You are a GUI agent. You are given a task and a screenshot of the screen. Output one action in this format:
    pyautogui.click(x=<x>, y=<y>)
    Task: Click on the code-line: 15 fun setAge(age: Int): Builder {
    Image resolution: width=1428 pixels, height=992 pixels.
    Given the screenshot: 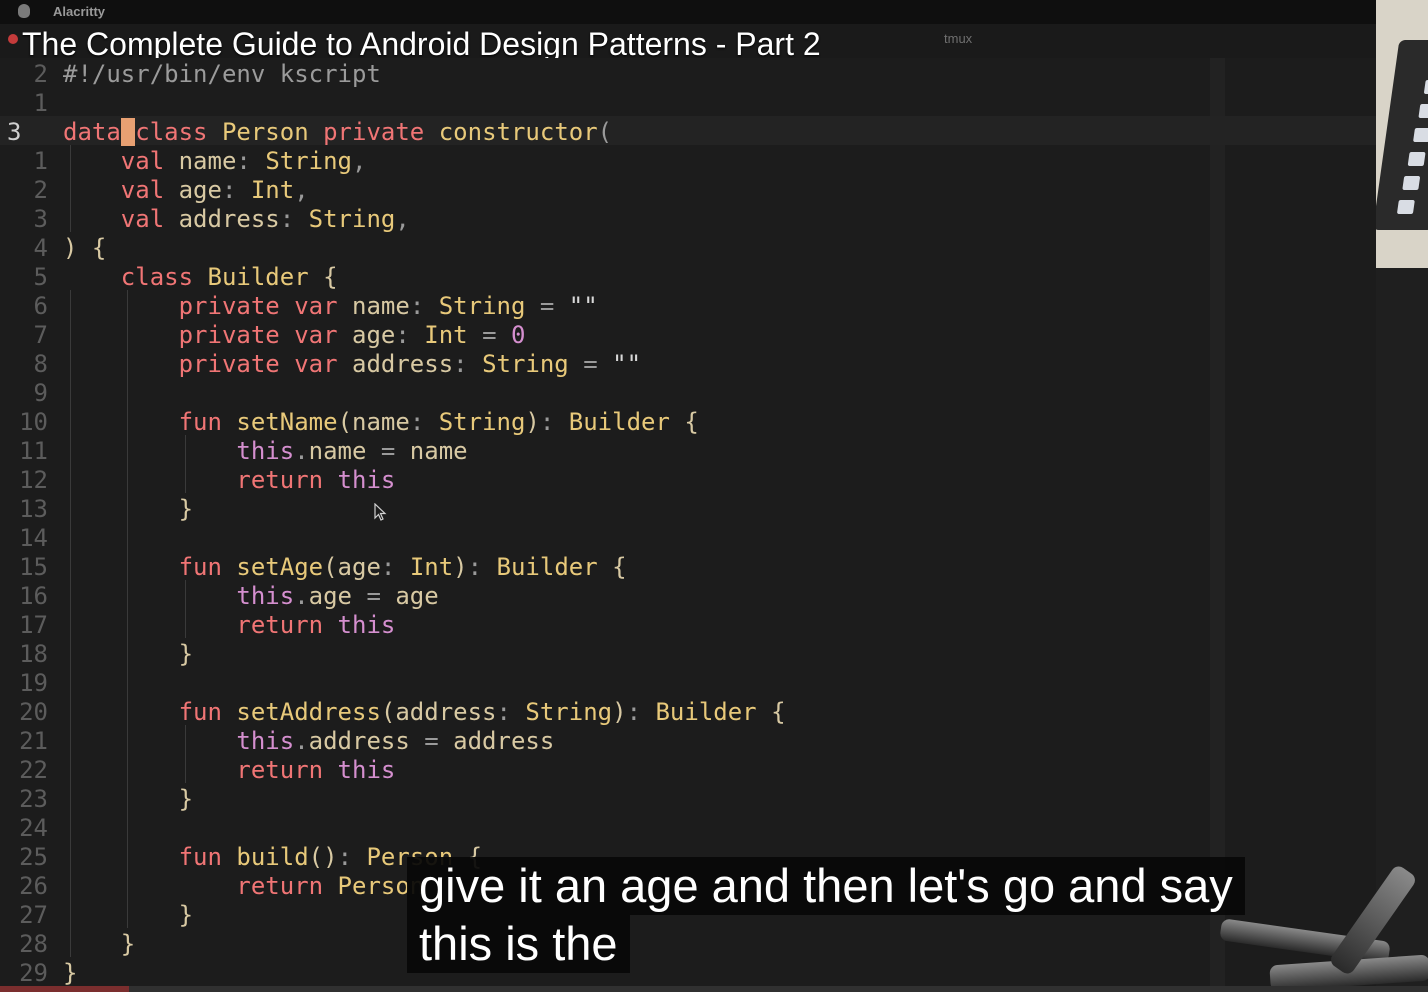 What is the action you would take?
    pyautogui.click(x=600, y=567)
    